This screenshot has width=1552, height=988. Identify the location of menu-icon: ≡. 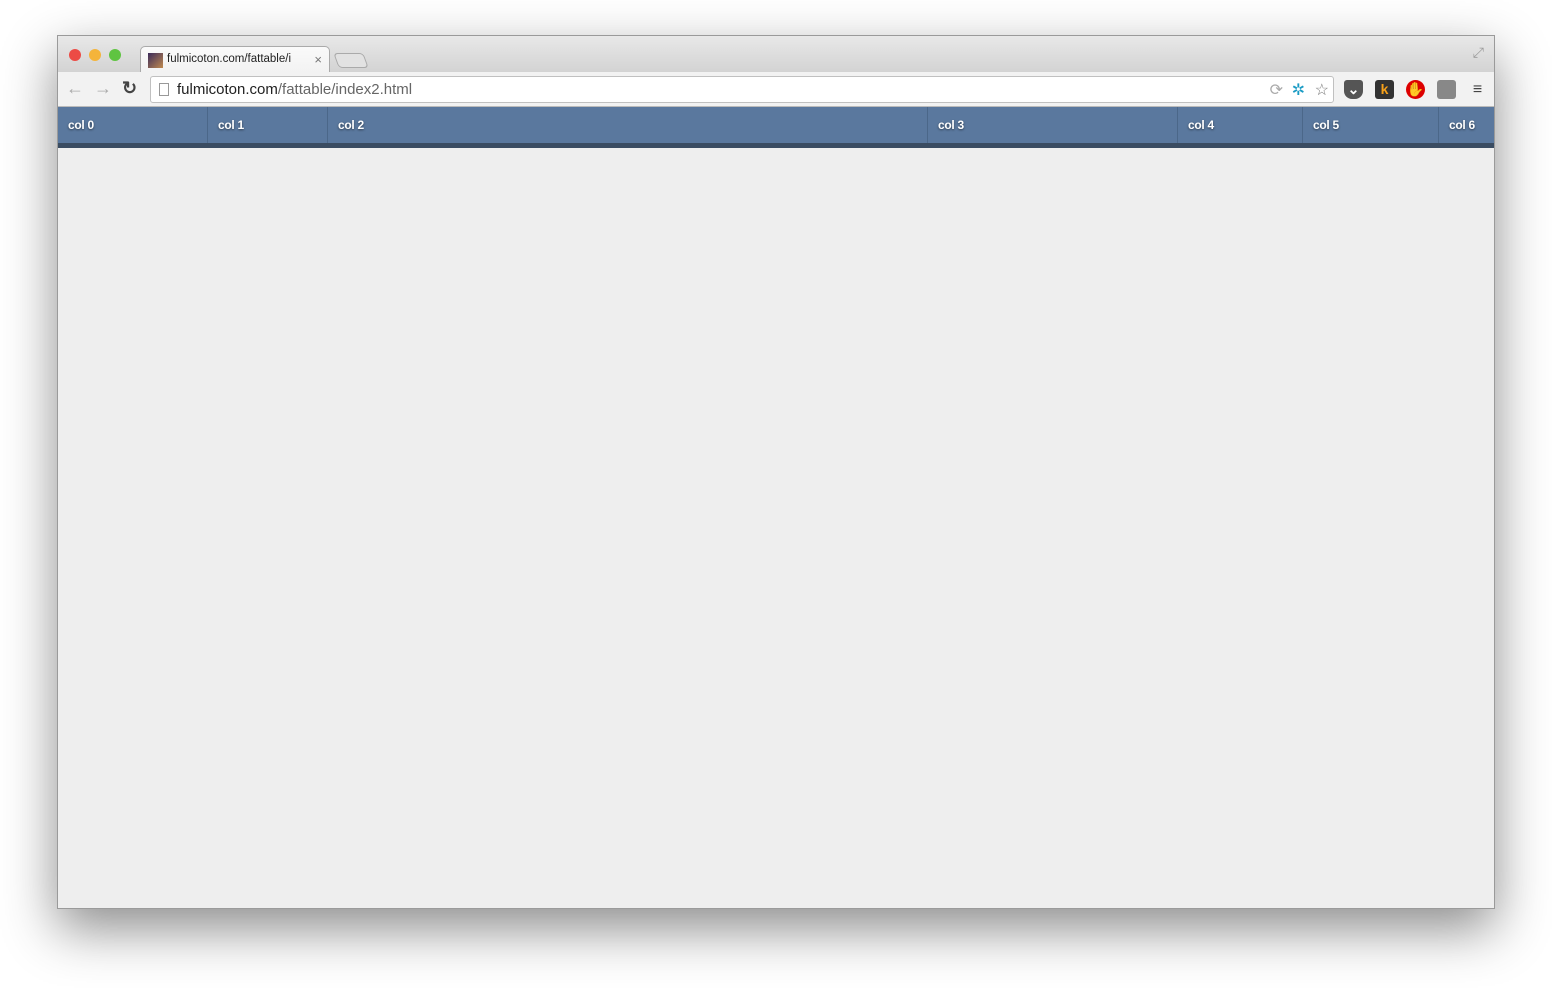
(1477, 89).